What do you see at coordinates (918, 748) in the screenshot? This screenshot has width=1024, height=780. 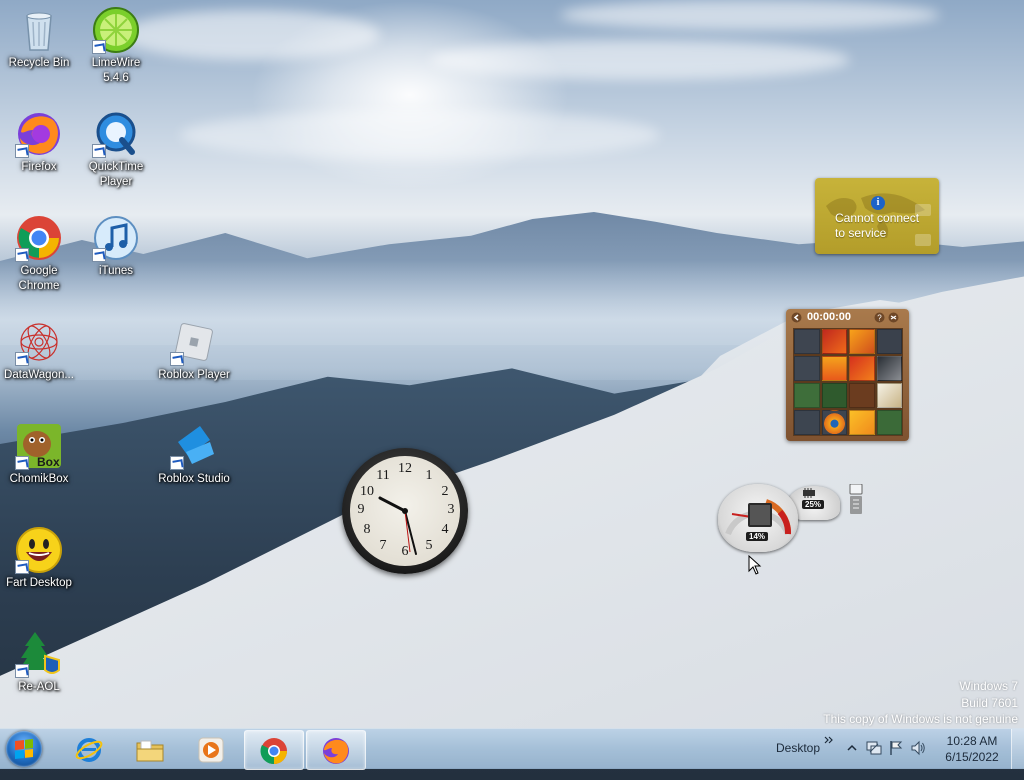 I see `volume-icon` at bounding box center [918, 748].